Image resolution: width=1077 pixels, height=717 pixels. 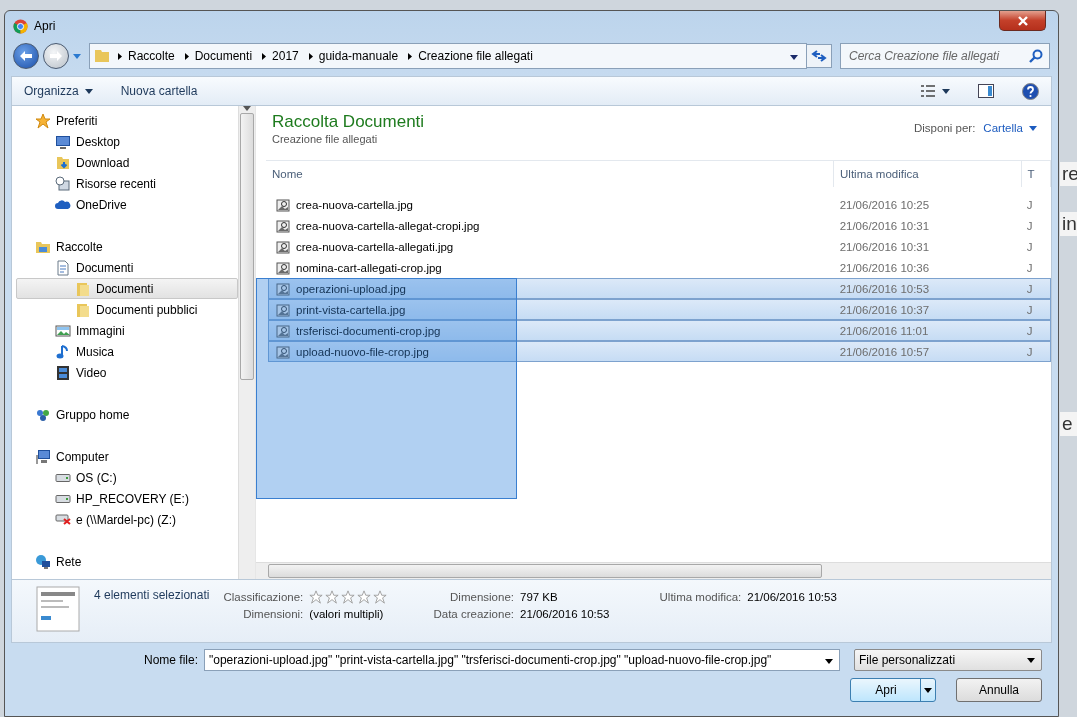 What do you see at coordinates (127, 330) in the screenshot?
I see `sidebar-item: Immagini` at bounding box center [127, 330].